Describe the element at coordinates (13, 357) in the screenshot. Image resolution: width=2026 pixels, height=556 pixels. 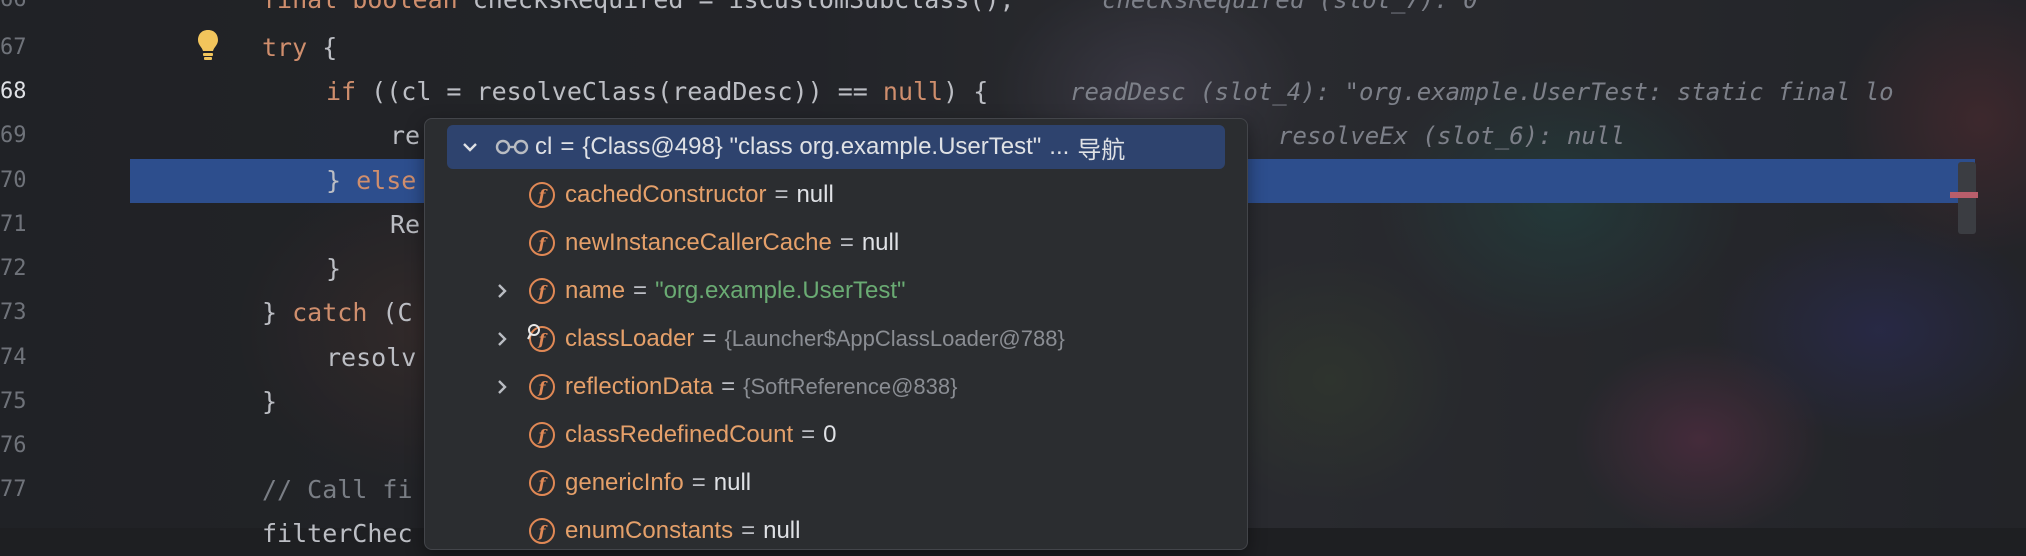
I see `line-number: 74` at that location.